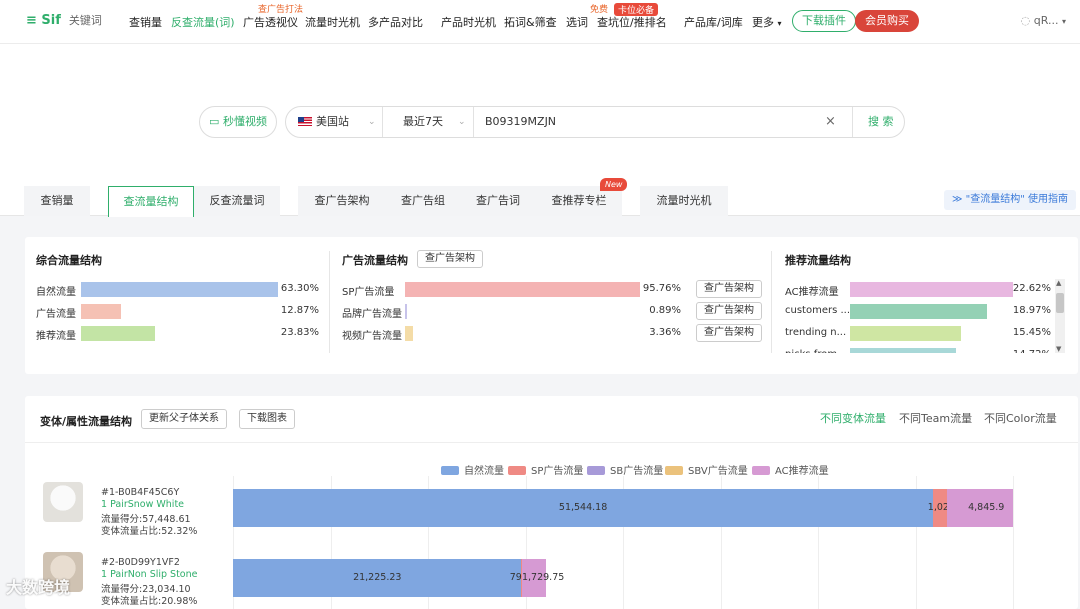 The width and height of the screenshot is (1080, 609). Describe the element at coordinates (377, 577) in the screenshot. I see `variant-bar-value: 21,225.23` at that location.